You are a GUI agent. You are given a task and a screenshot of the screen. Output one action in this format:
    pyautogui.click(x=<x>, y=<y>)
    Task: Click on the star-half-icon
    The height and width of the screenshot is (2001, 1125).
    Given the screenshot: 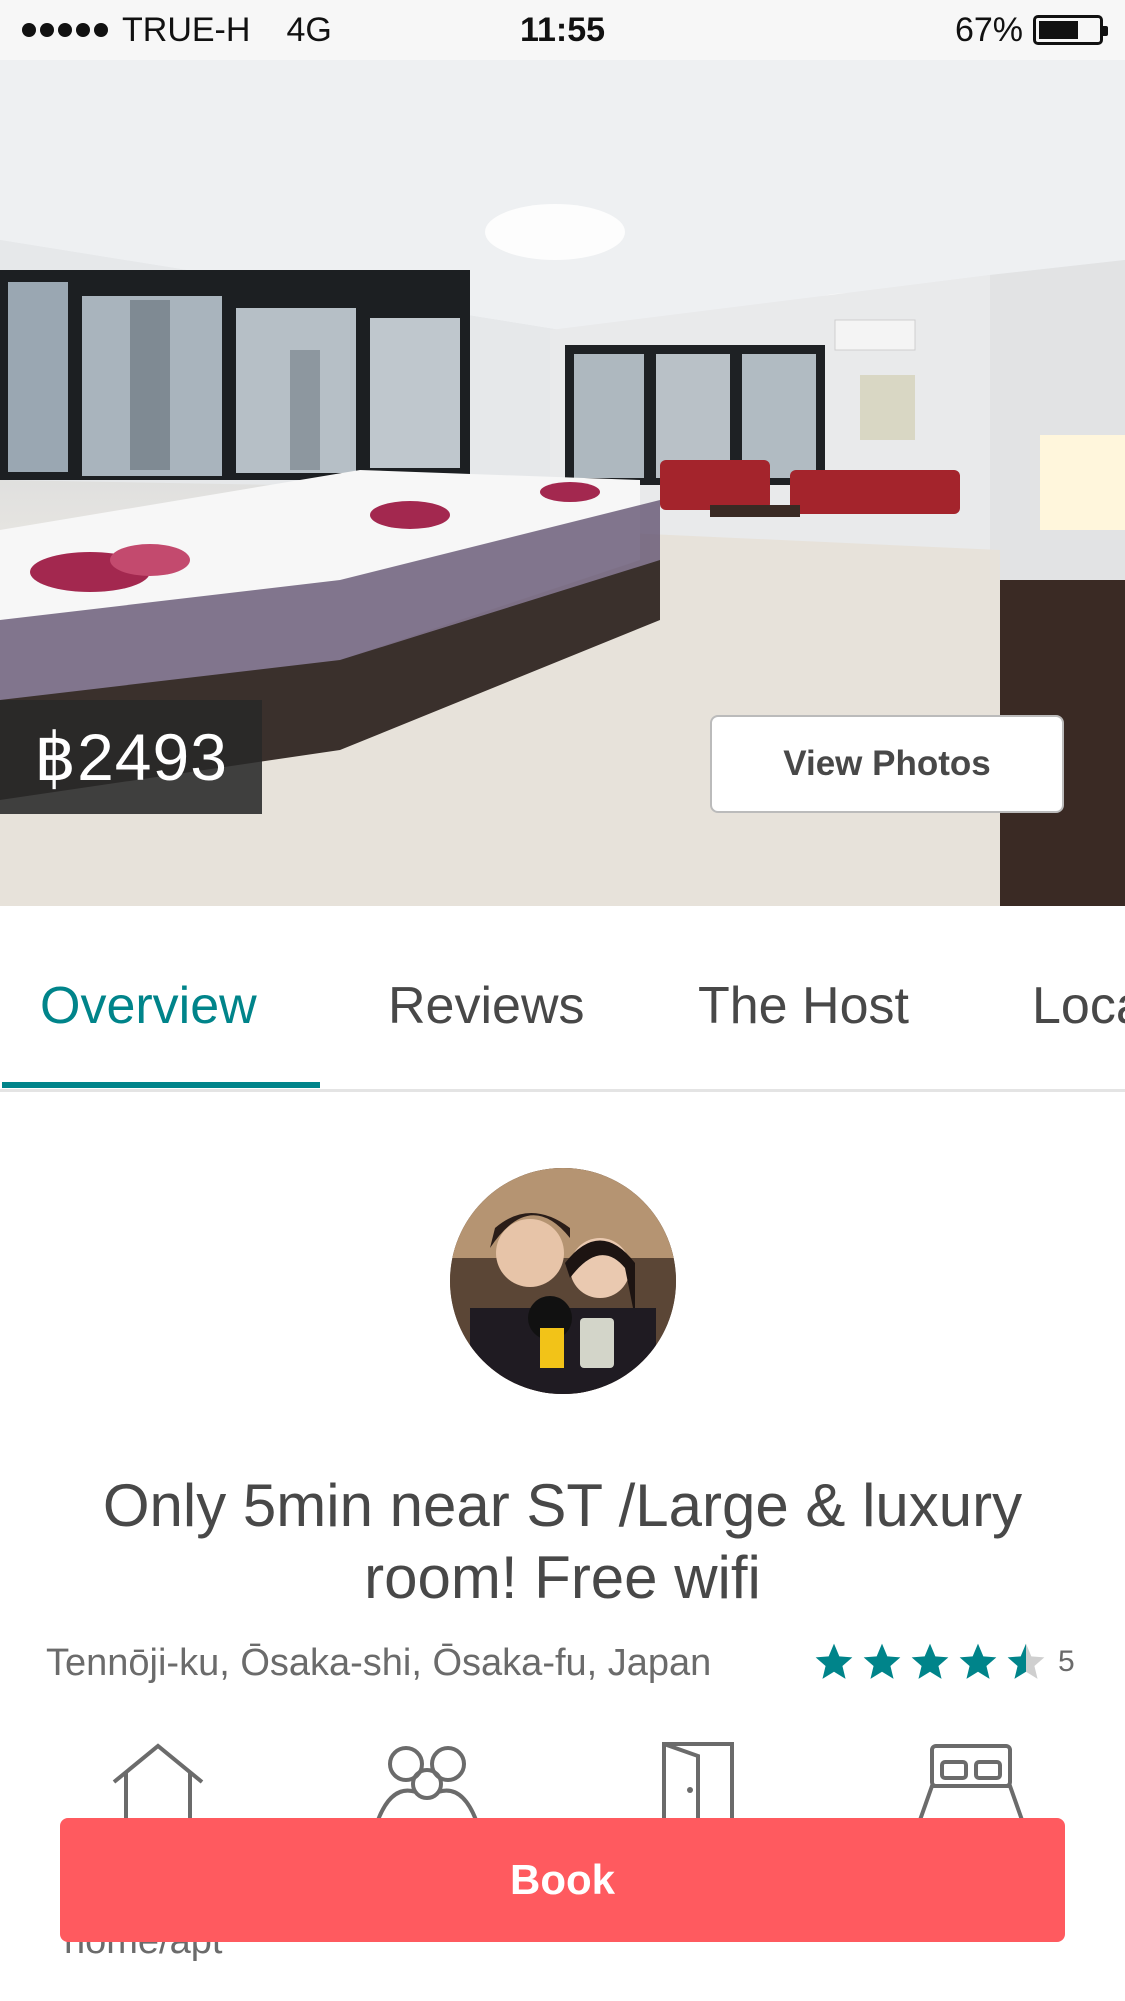 What is the action you would take?
    pyautogui.click(x=1026, y=1661)
    